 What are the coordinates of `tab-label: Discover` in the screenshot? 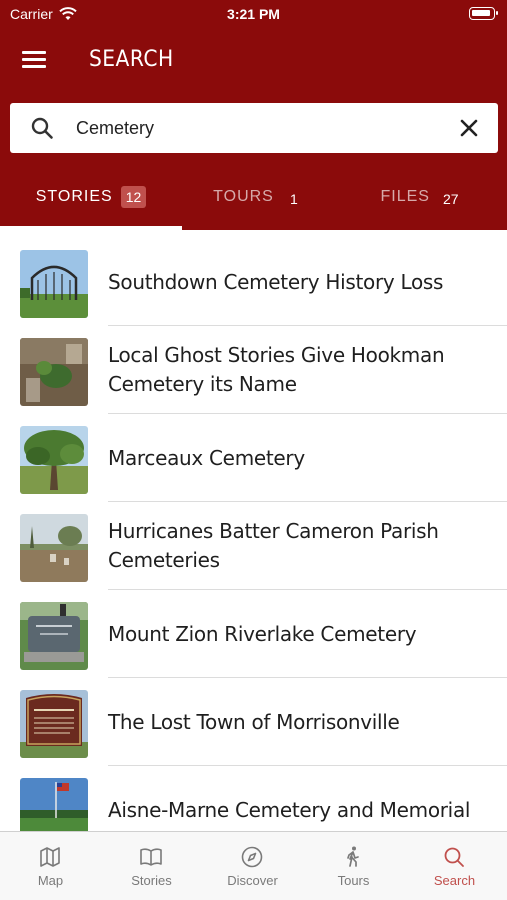 It's located at (252, 880).